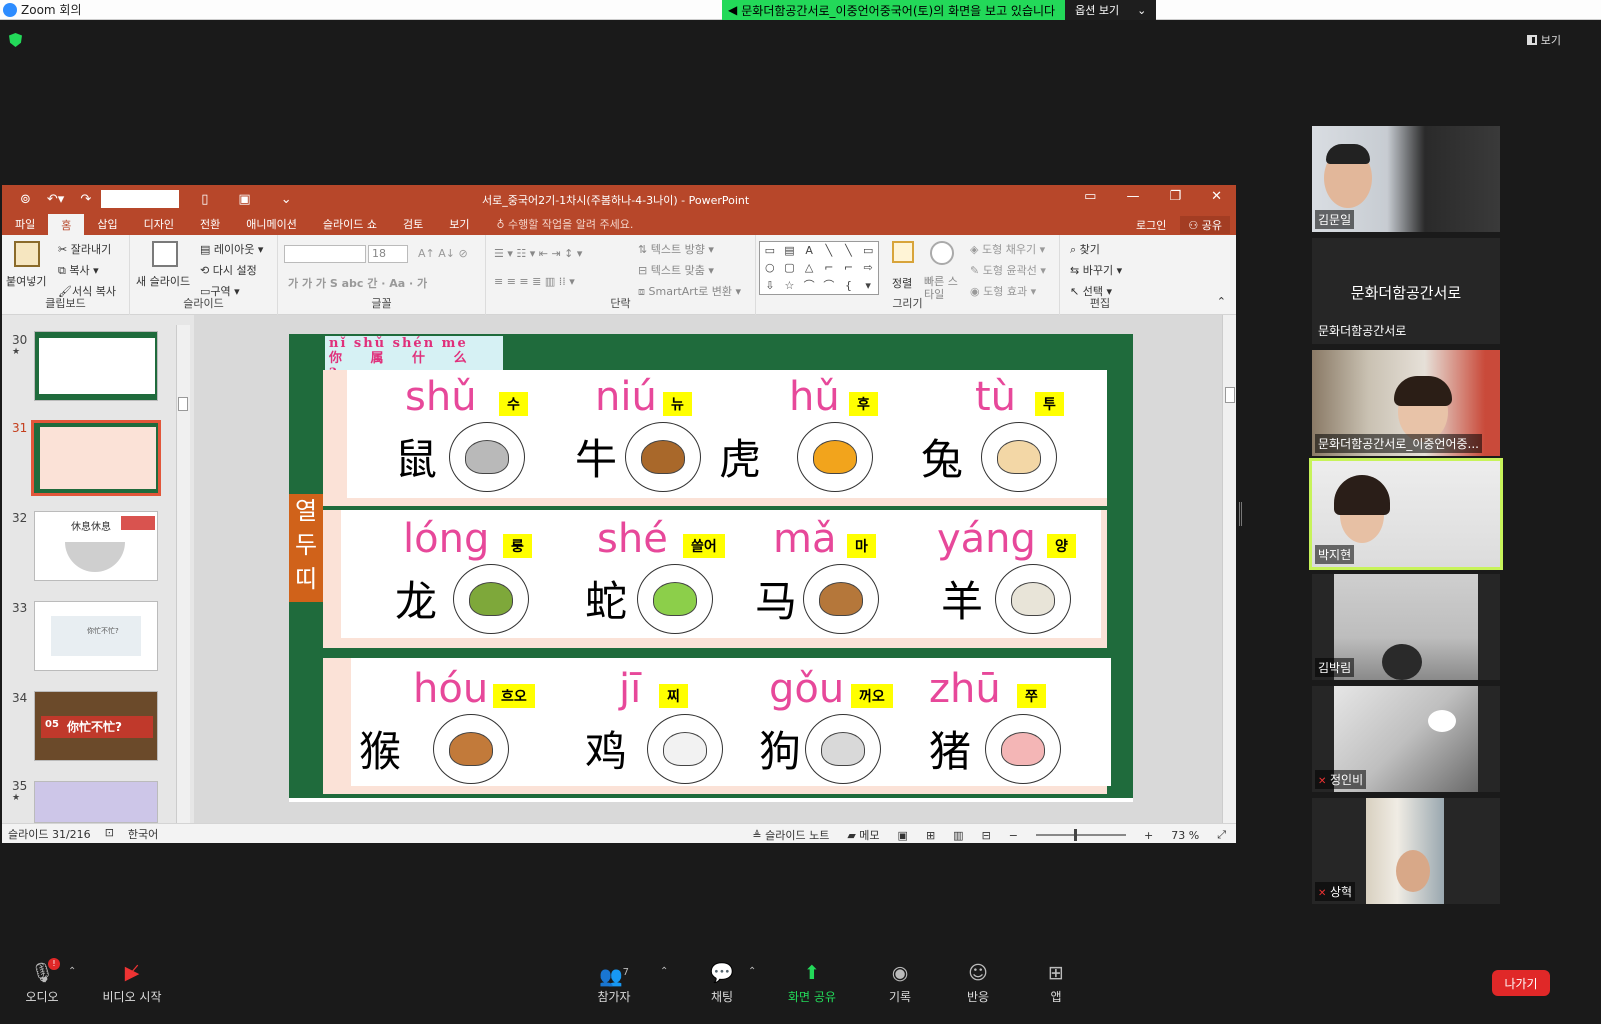 The height and width of the screenshot is (1024, 1601). I want to click on tab-review: 검토, so click(413, 224).